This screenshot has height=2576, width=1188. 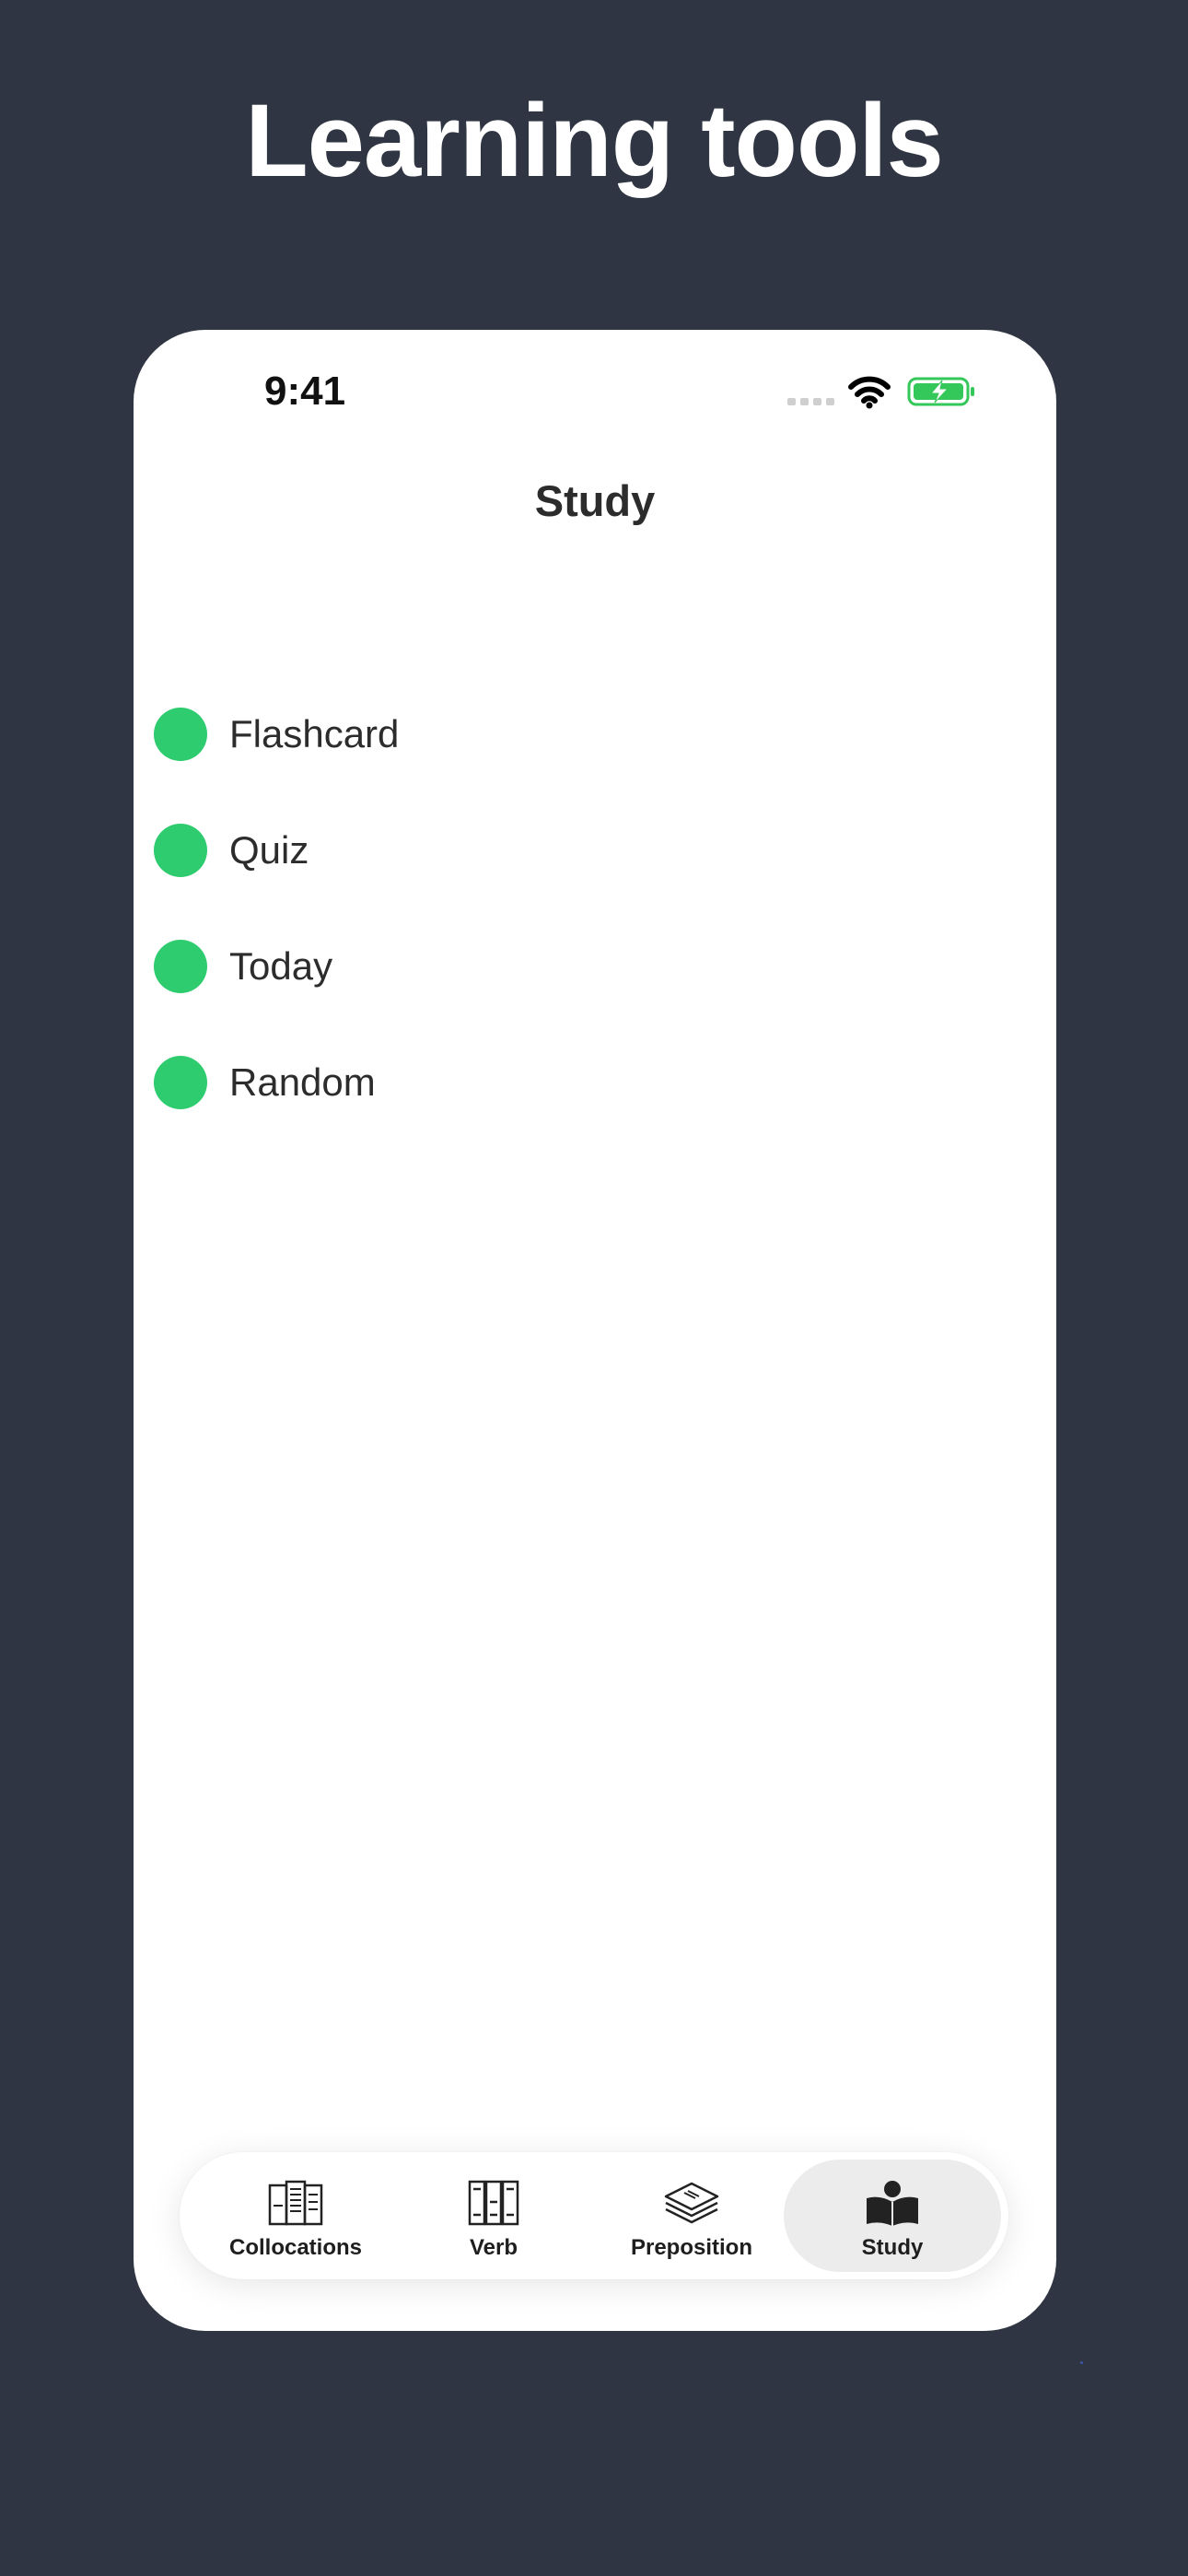 I want to click on tab-study: Study, so click(x=892, y=2216).